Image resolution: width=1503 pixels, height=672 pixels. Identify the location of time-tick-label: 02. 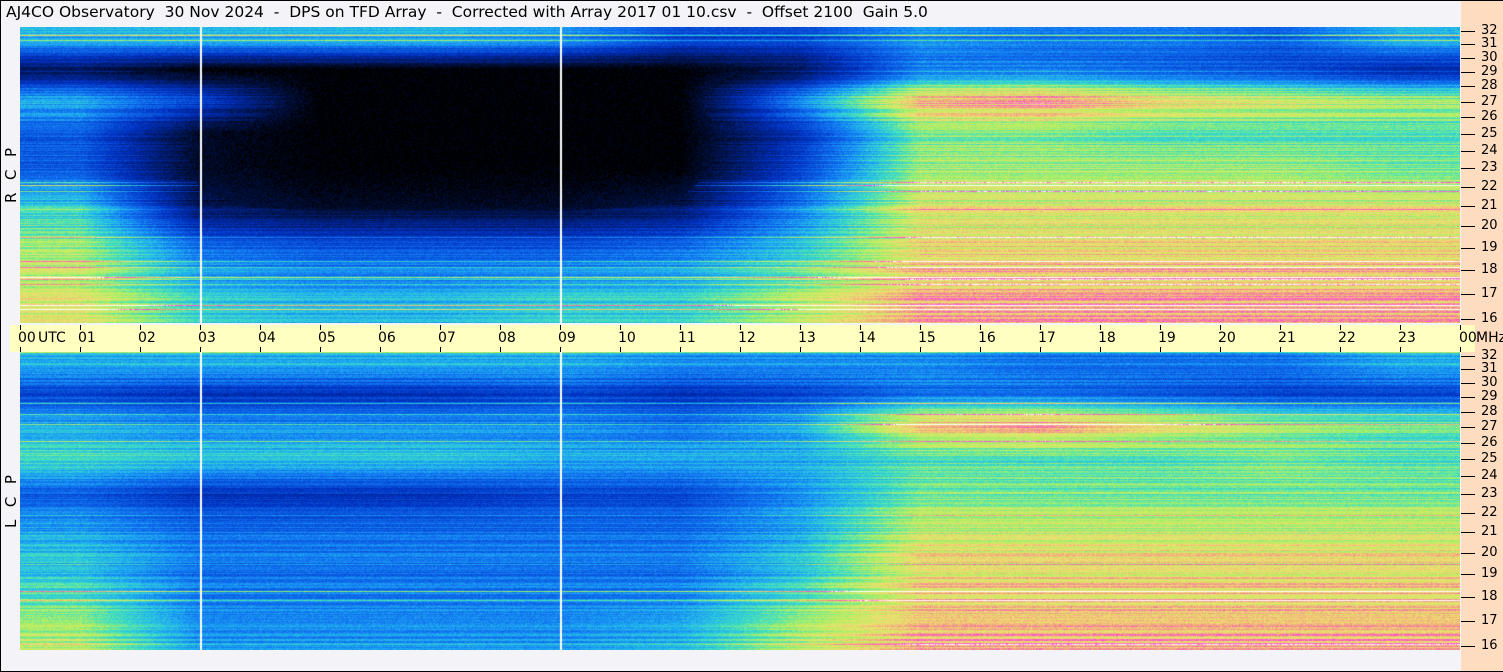
(147, 338).